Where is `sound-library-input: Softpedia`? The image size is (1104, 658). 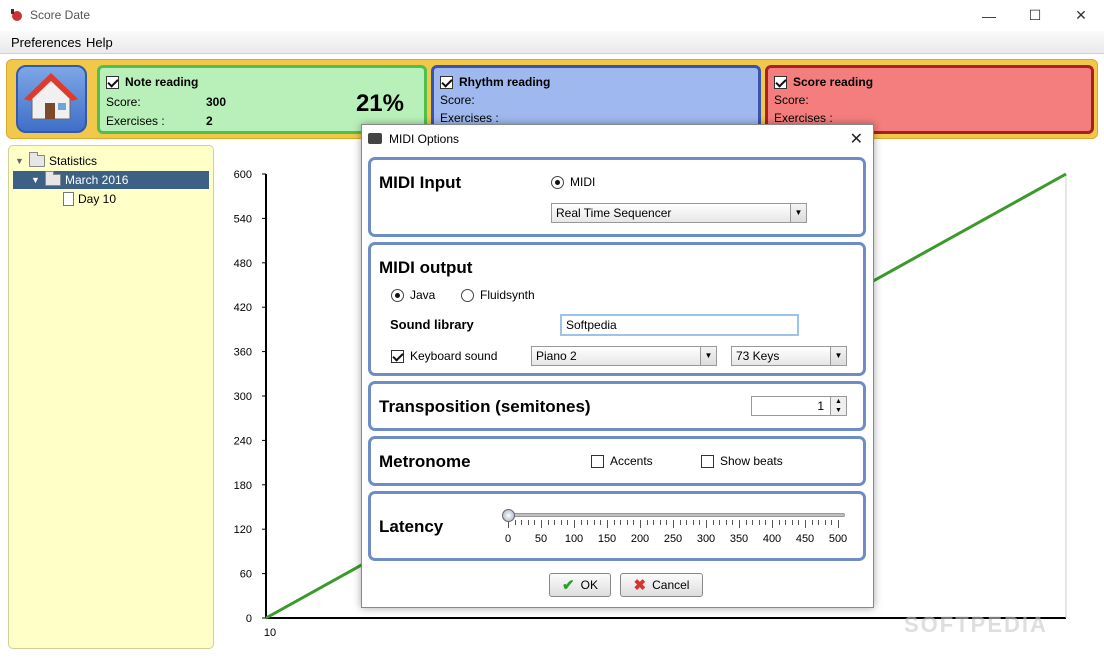 sound-library-input: Softpedia is located at coordinates (679, 325).